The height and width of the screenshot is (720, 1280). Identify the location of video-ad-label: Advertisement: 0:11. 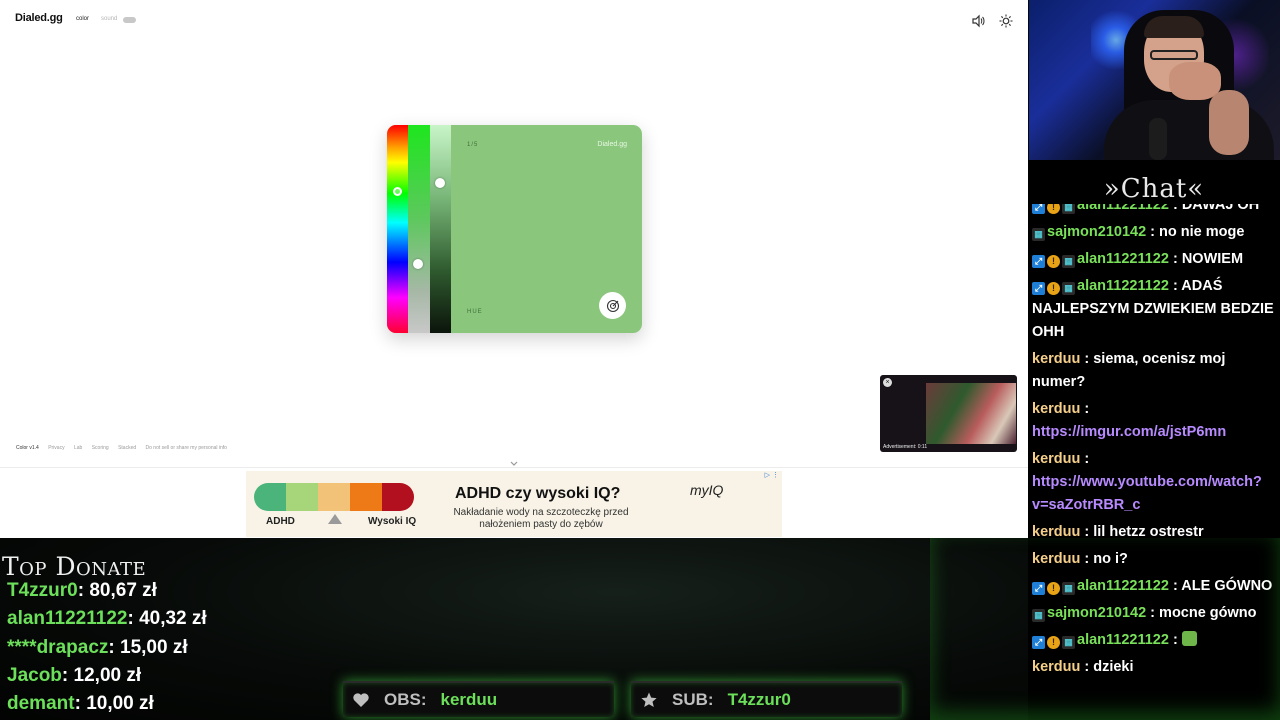
(905, 447).